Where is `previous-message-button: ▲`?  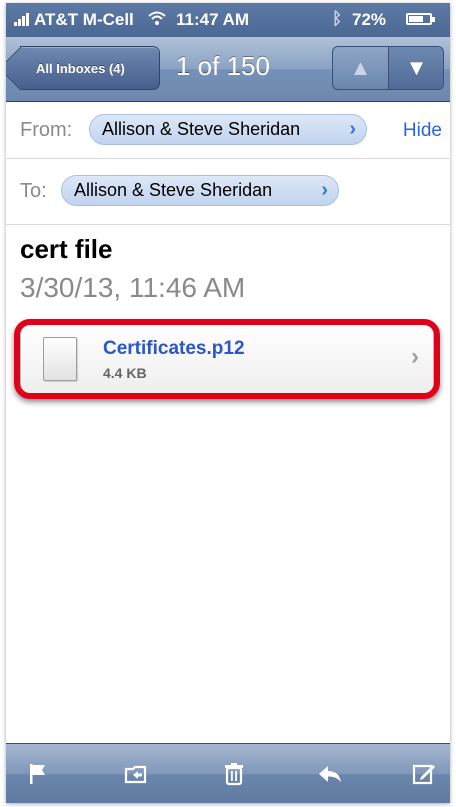 previous-message-button: ▲ is located at coordinates (361, 68).